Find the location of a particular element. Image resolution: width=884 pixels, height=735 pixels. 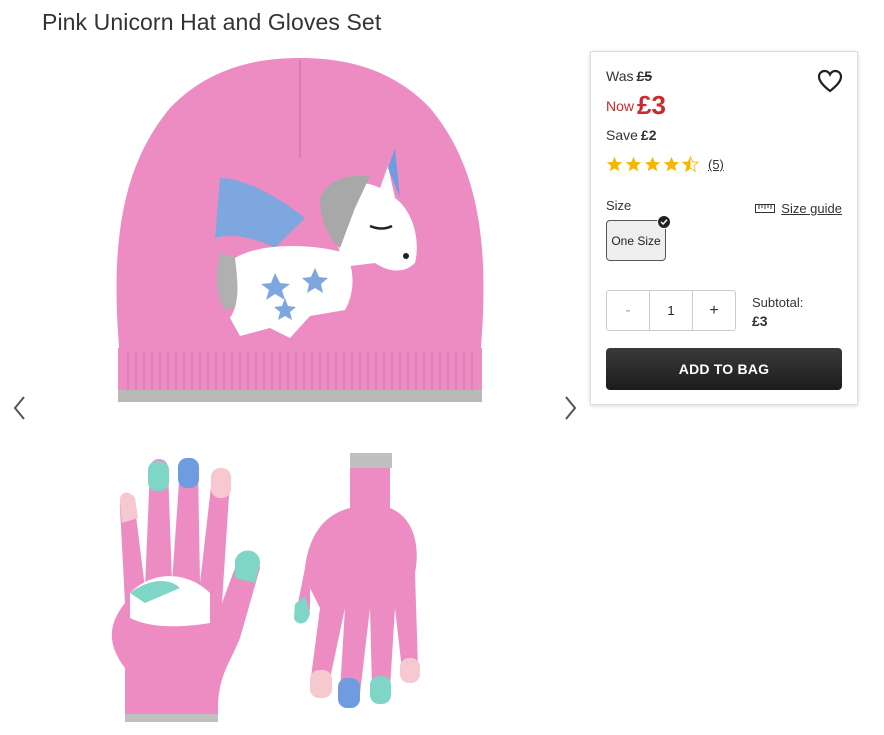

check-icon is located at coordinates (664, 222).